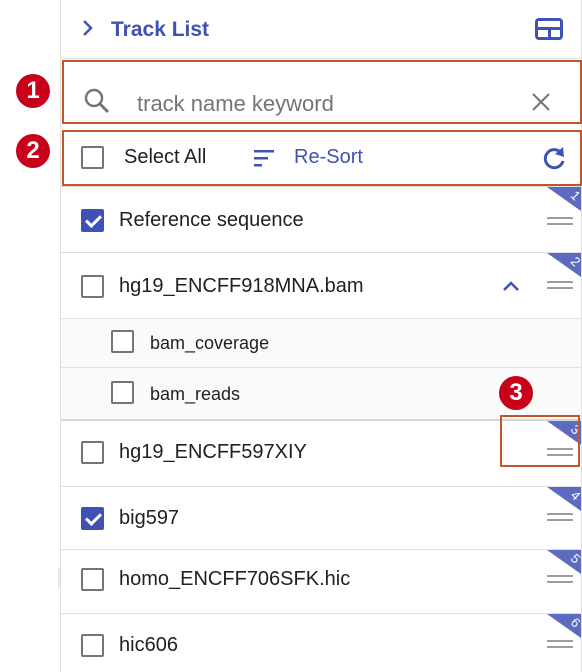 The width and height of the screenshot is (582, 672). Describe the element at coordinates (211, 220) in the screenshot. I see `track-label: Reference sequence` at that location.